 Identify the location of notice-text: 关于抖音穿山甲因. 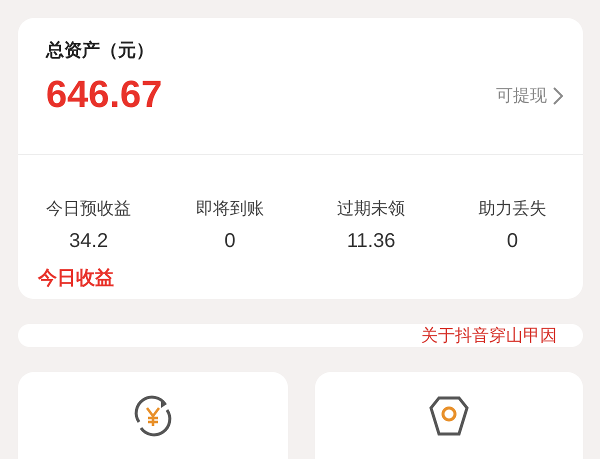
(489, 336).